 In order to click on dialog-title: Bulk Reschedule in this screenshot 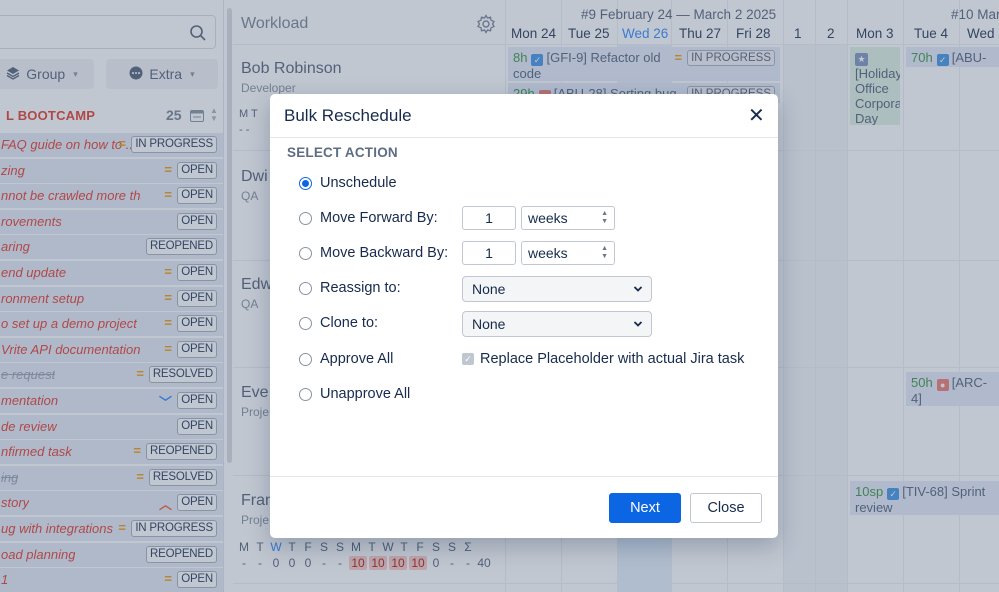, I will do `click(348, 115)`.